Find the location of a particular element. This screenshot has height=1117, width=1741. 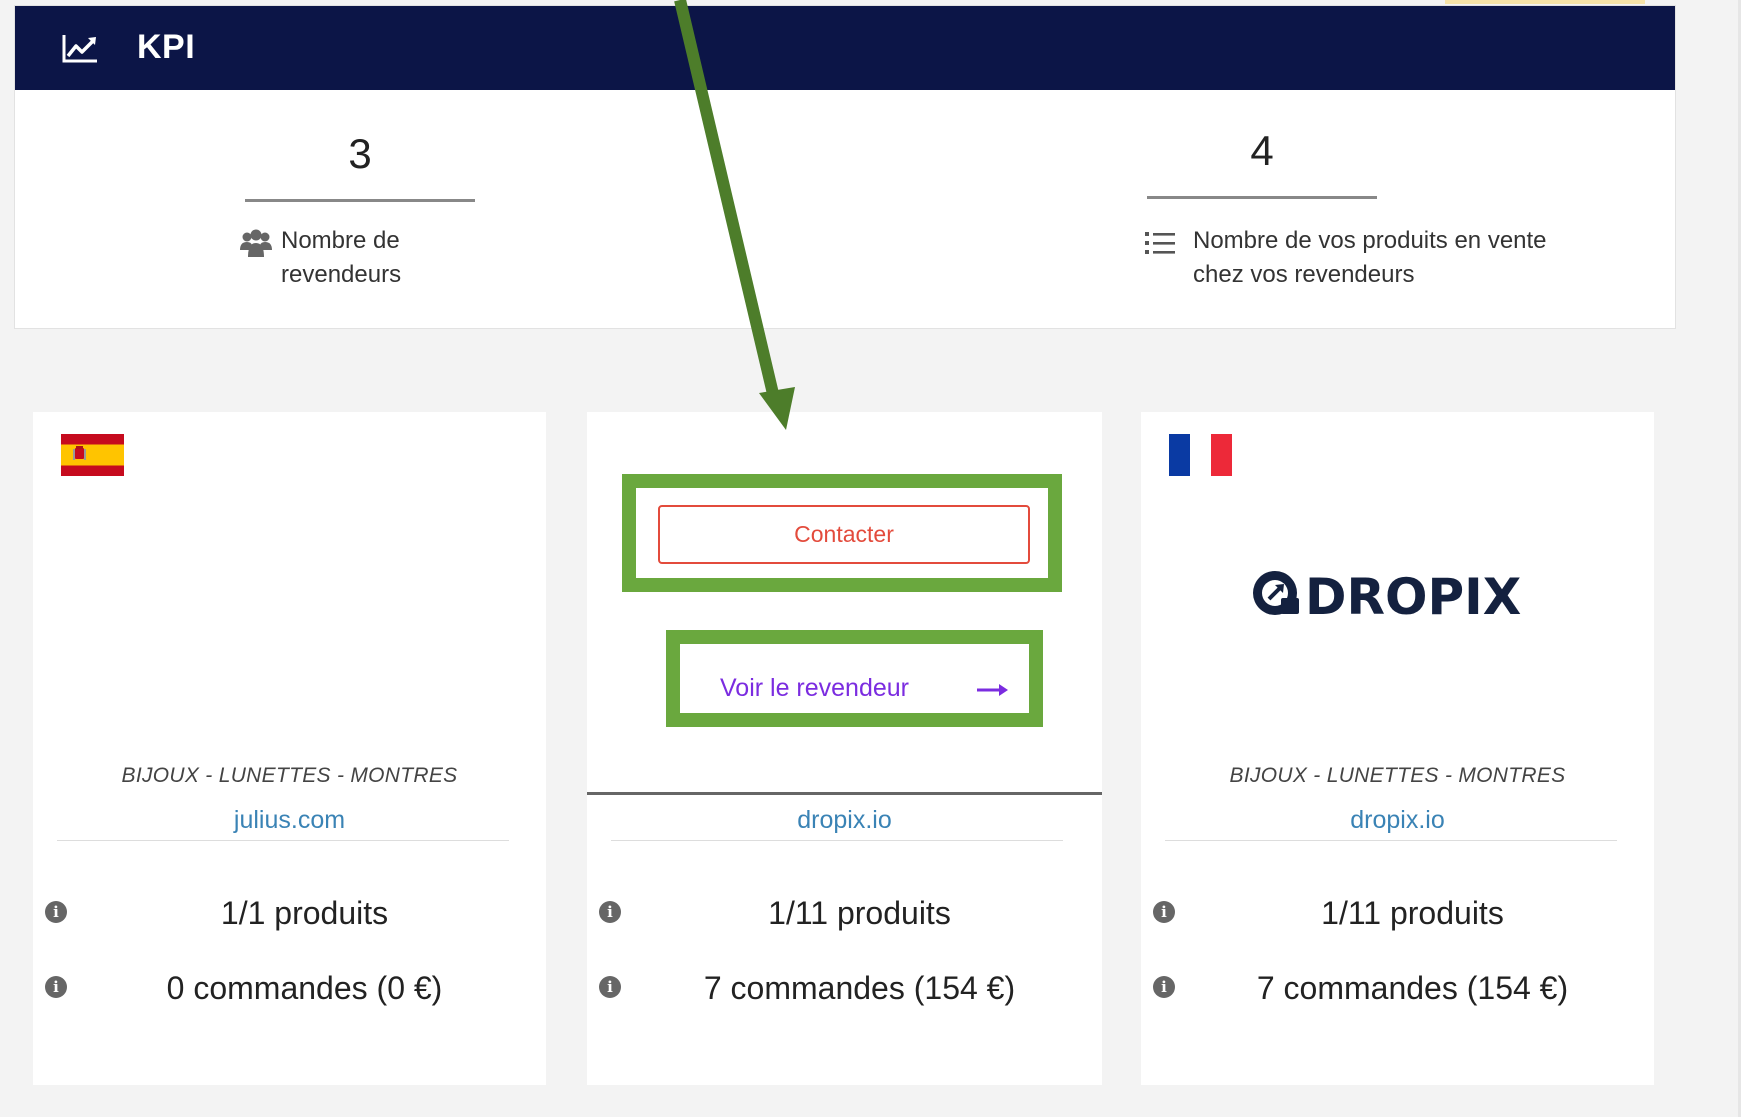

reseller-website-link: julius.com is located at coordinates (289, 820).